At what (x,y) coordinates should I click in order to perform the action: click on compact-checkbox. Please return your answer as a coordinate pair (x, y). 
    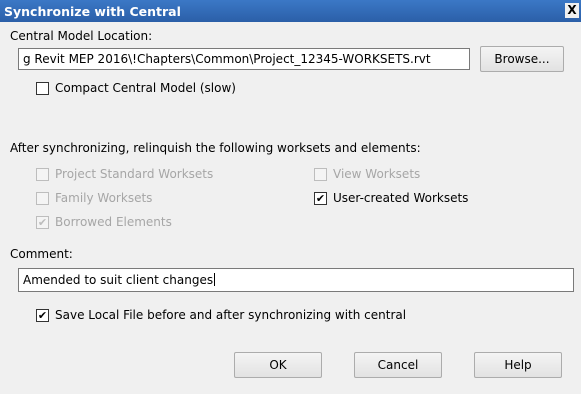
    Looking at the image, I should click on (42, 88).